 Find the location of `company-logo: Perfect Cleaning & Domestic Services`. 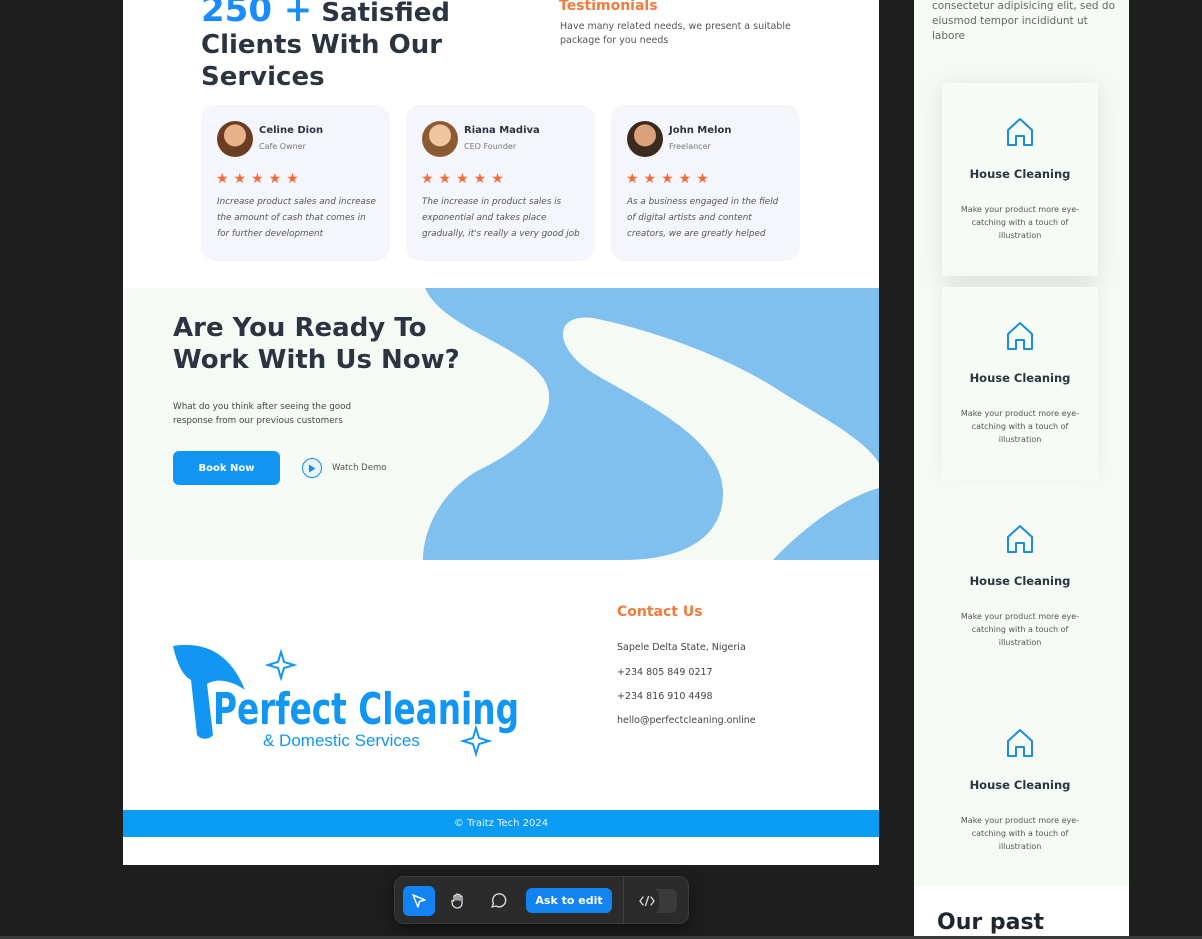

company-logo: Perfect Cleaning & Domestic Services is located at coordinates (351, 702).